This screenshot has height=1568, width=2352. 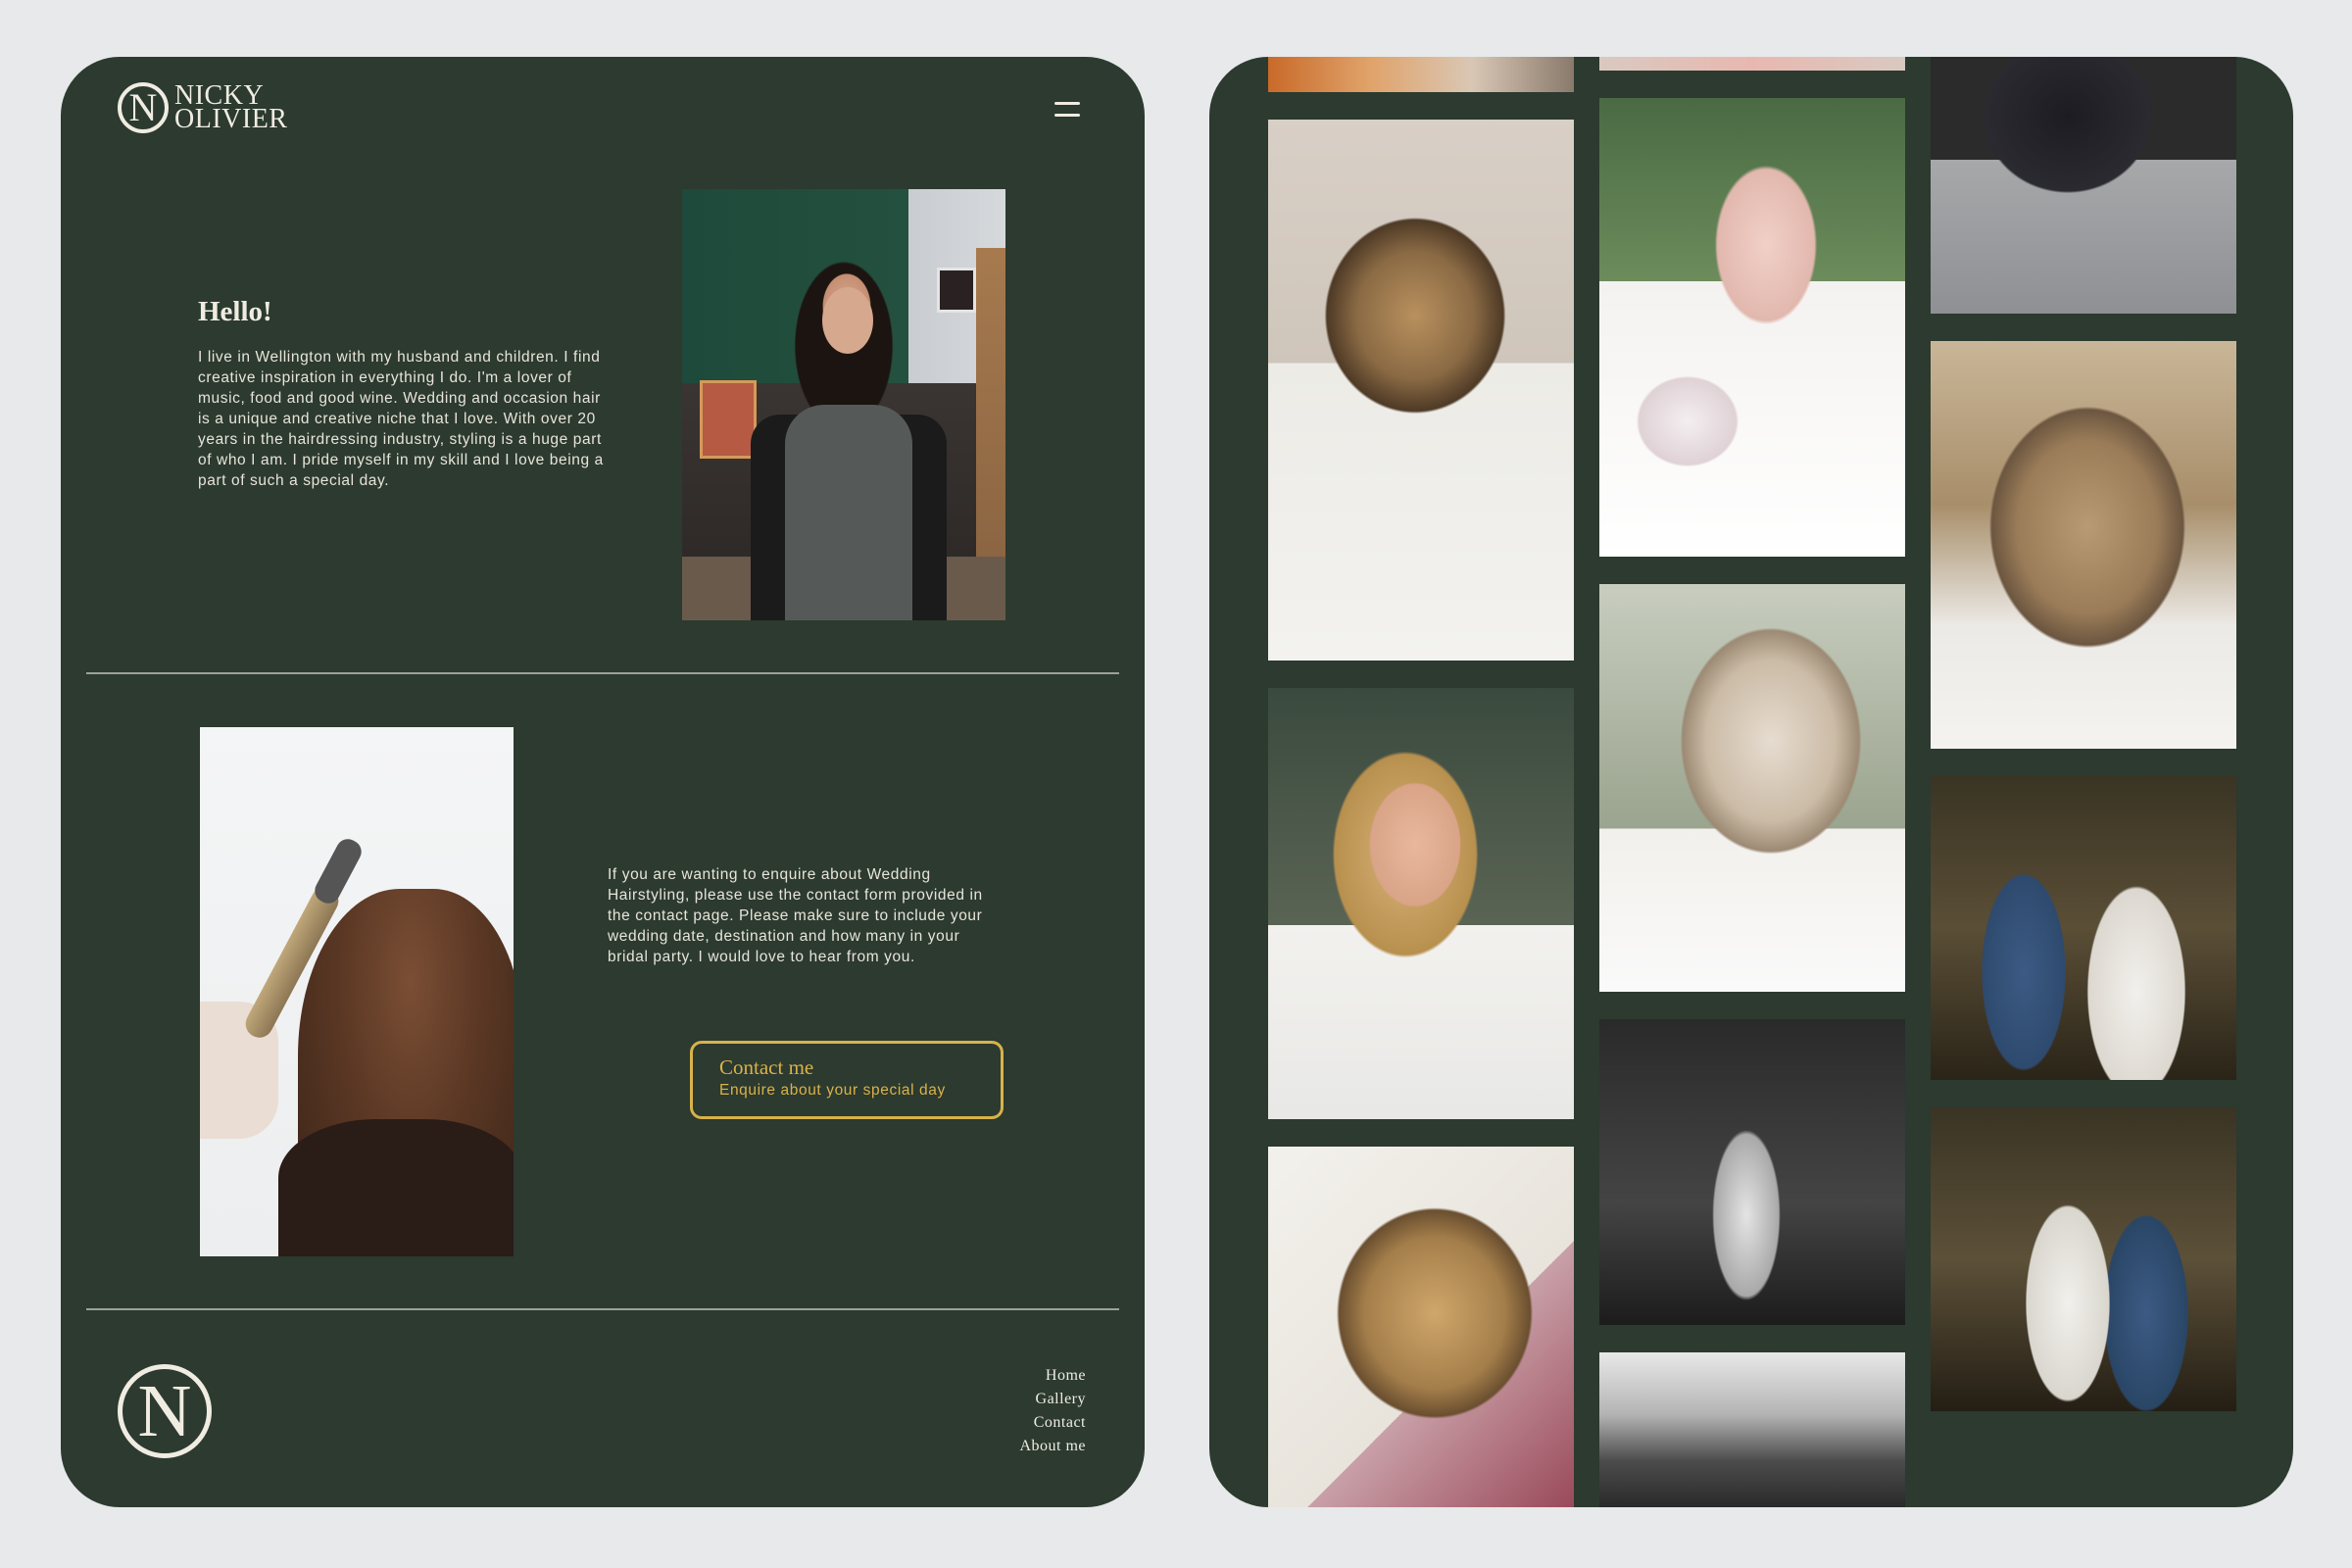 I want to click on stylist-portrait-photo, so click(x=843, y=404).